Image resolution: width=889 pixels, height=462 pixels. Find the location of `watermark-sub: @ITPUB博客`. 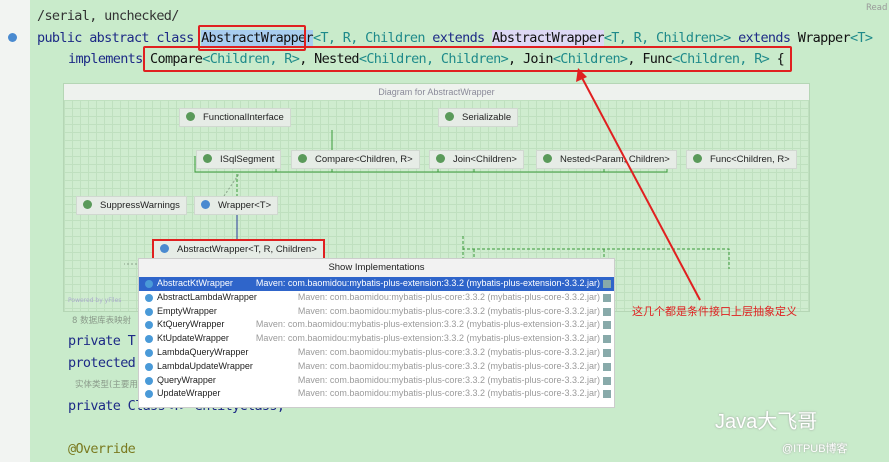

watermark-sub: @ITPUB博客 is located at coordinates (815, 449).